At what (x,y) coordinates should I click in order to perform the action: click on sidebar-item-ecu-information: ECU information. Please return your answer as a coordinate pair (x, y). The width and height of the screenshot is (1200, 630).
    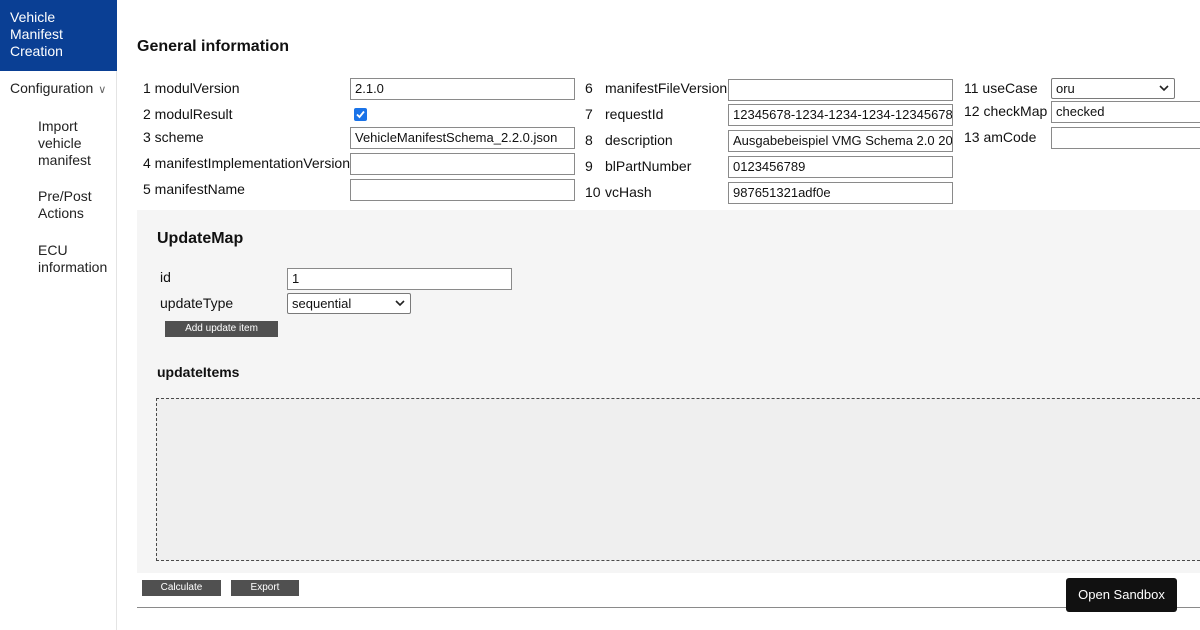
    Looking at the image, I should click on (77, 259).